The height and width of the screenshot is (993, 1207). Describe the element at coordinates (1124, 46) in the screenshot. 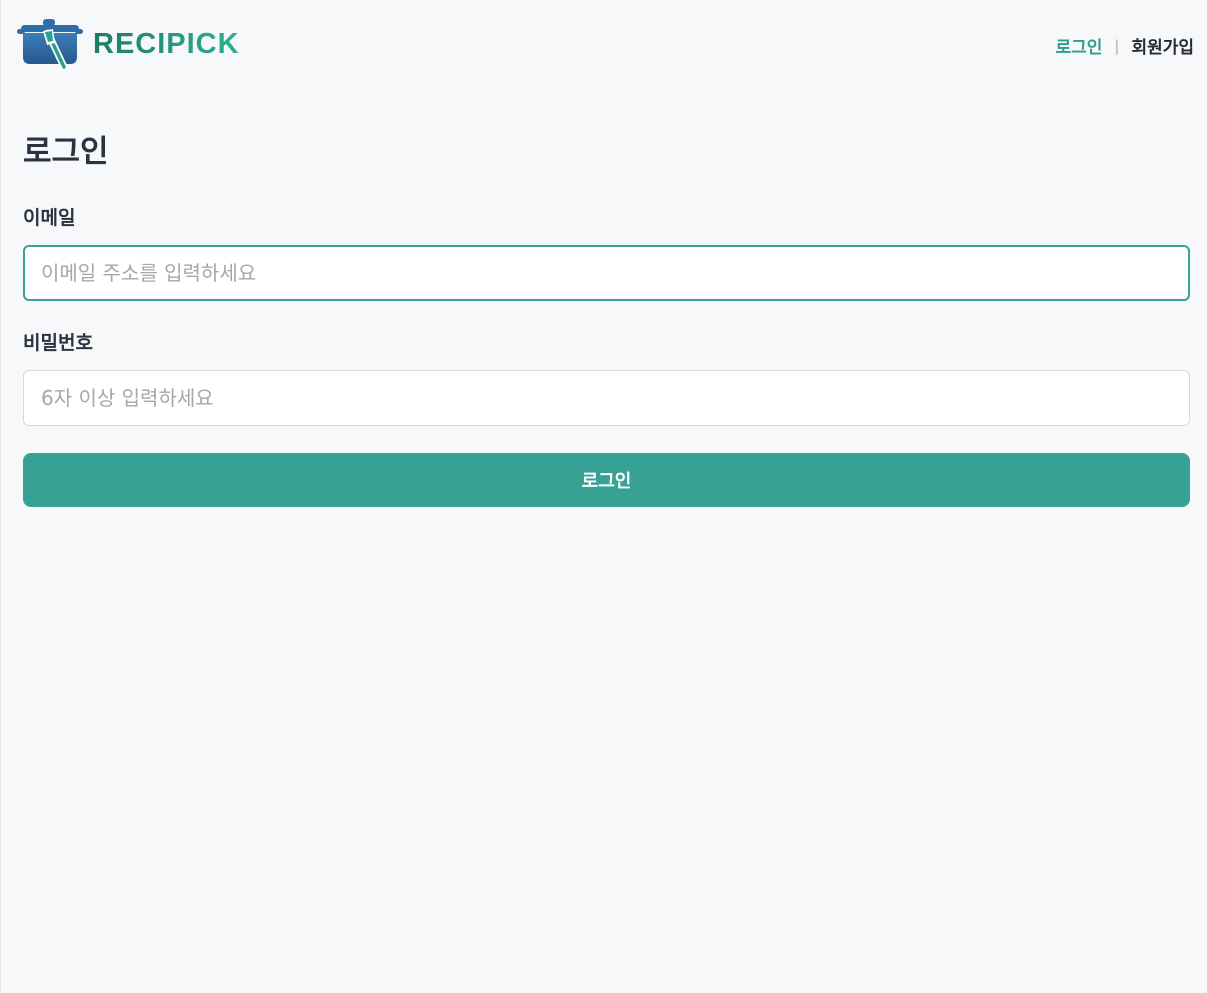

I see `auth-nav: 로그인 | 회원가입` at that location.